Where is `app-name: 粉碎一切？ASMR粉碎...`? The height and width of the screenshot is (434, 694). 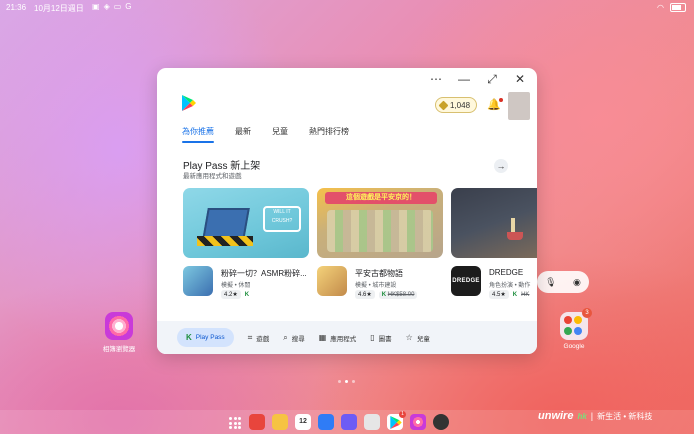 app-name: 粉碎一切？ASMR粉碎... is located at coordinates (264, 273).